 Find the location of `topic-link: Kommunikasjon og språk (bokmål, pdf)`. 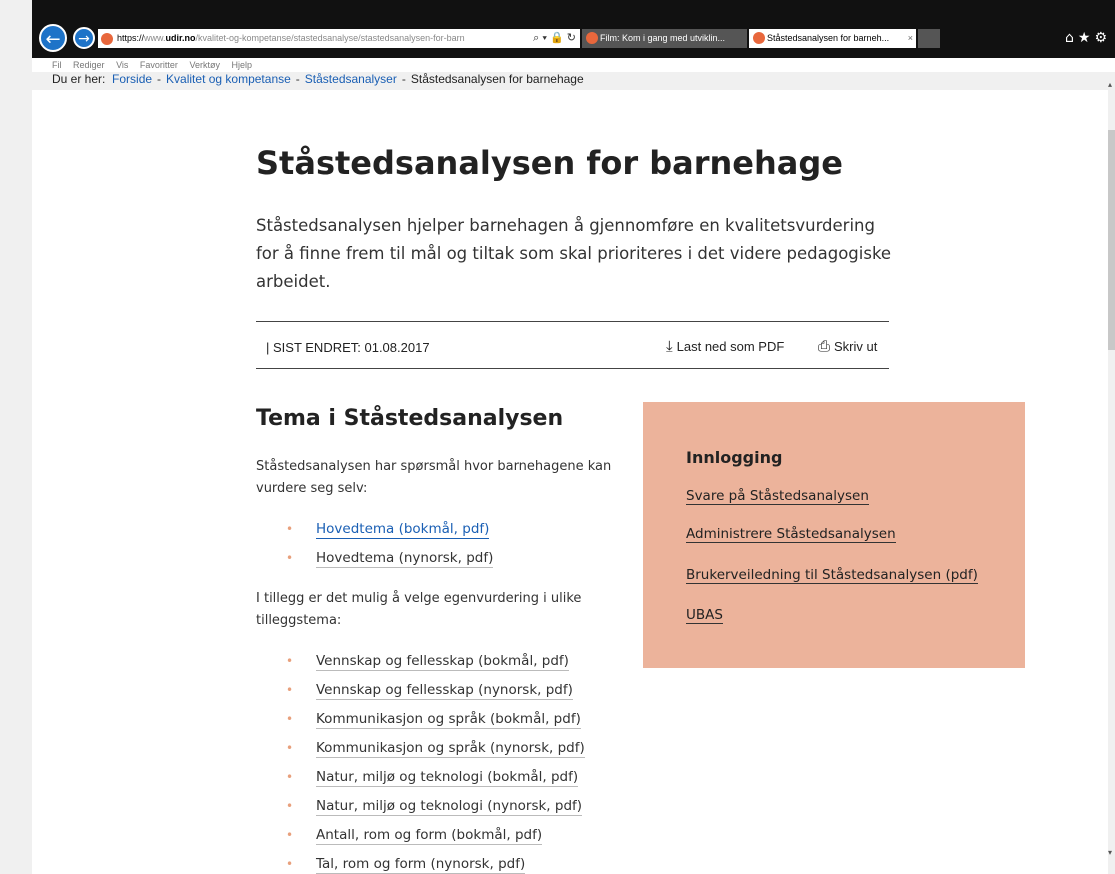

topic-link: Kommunikasjon og språk (bokmål, pdf) is located at coordinates (448, 720).